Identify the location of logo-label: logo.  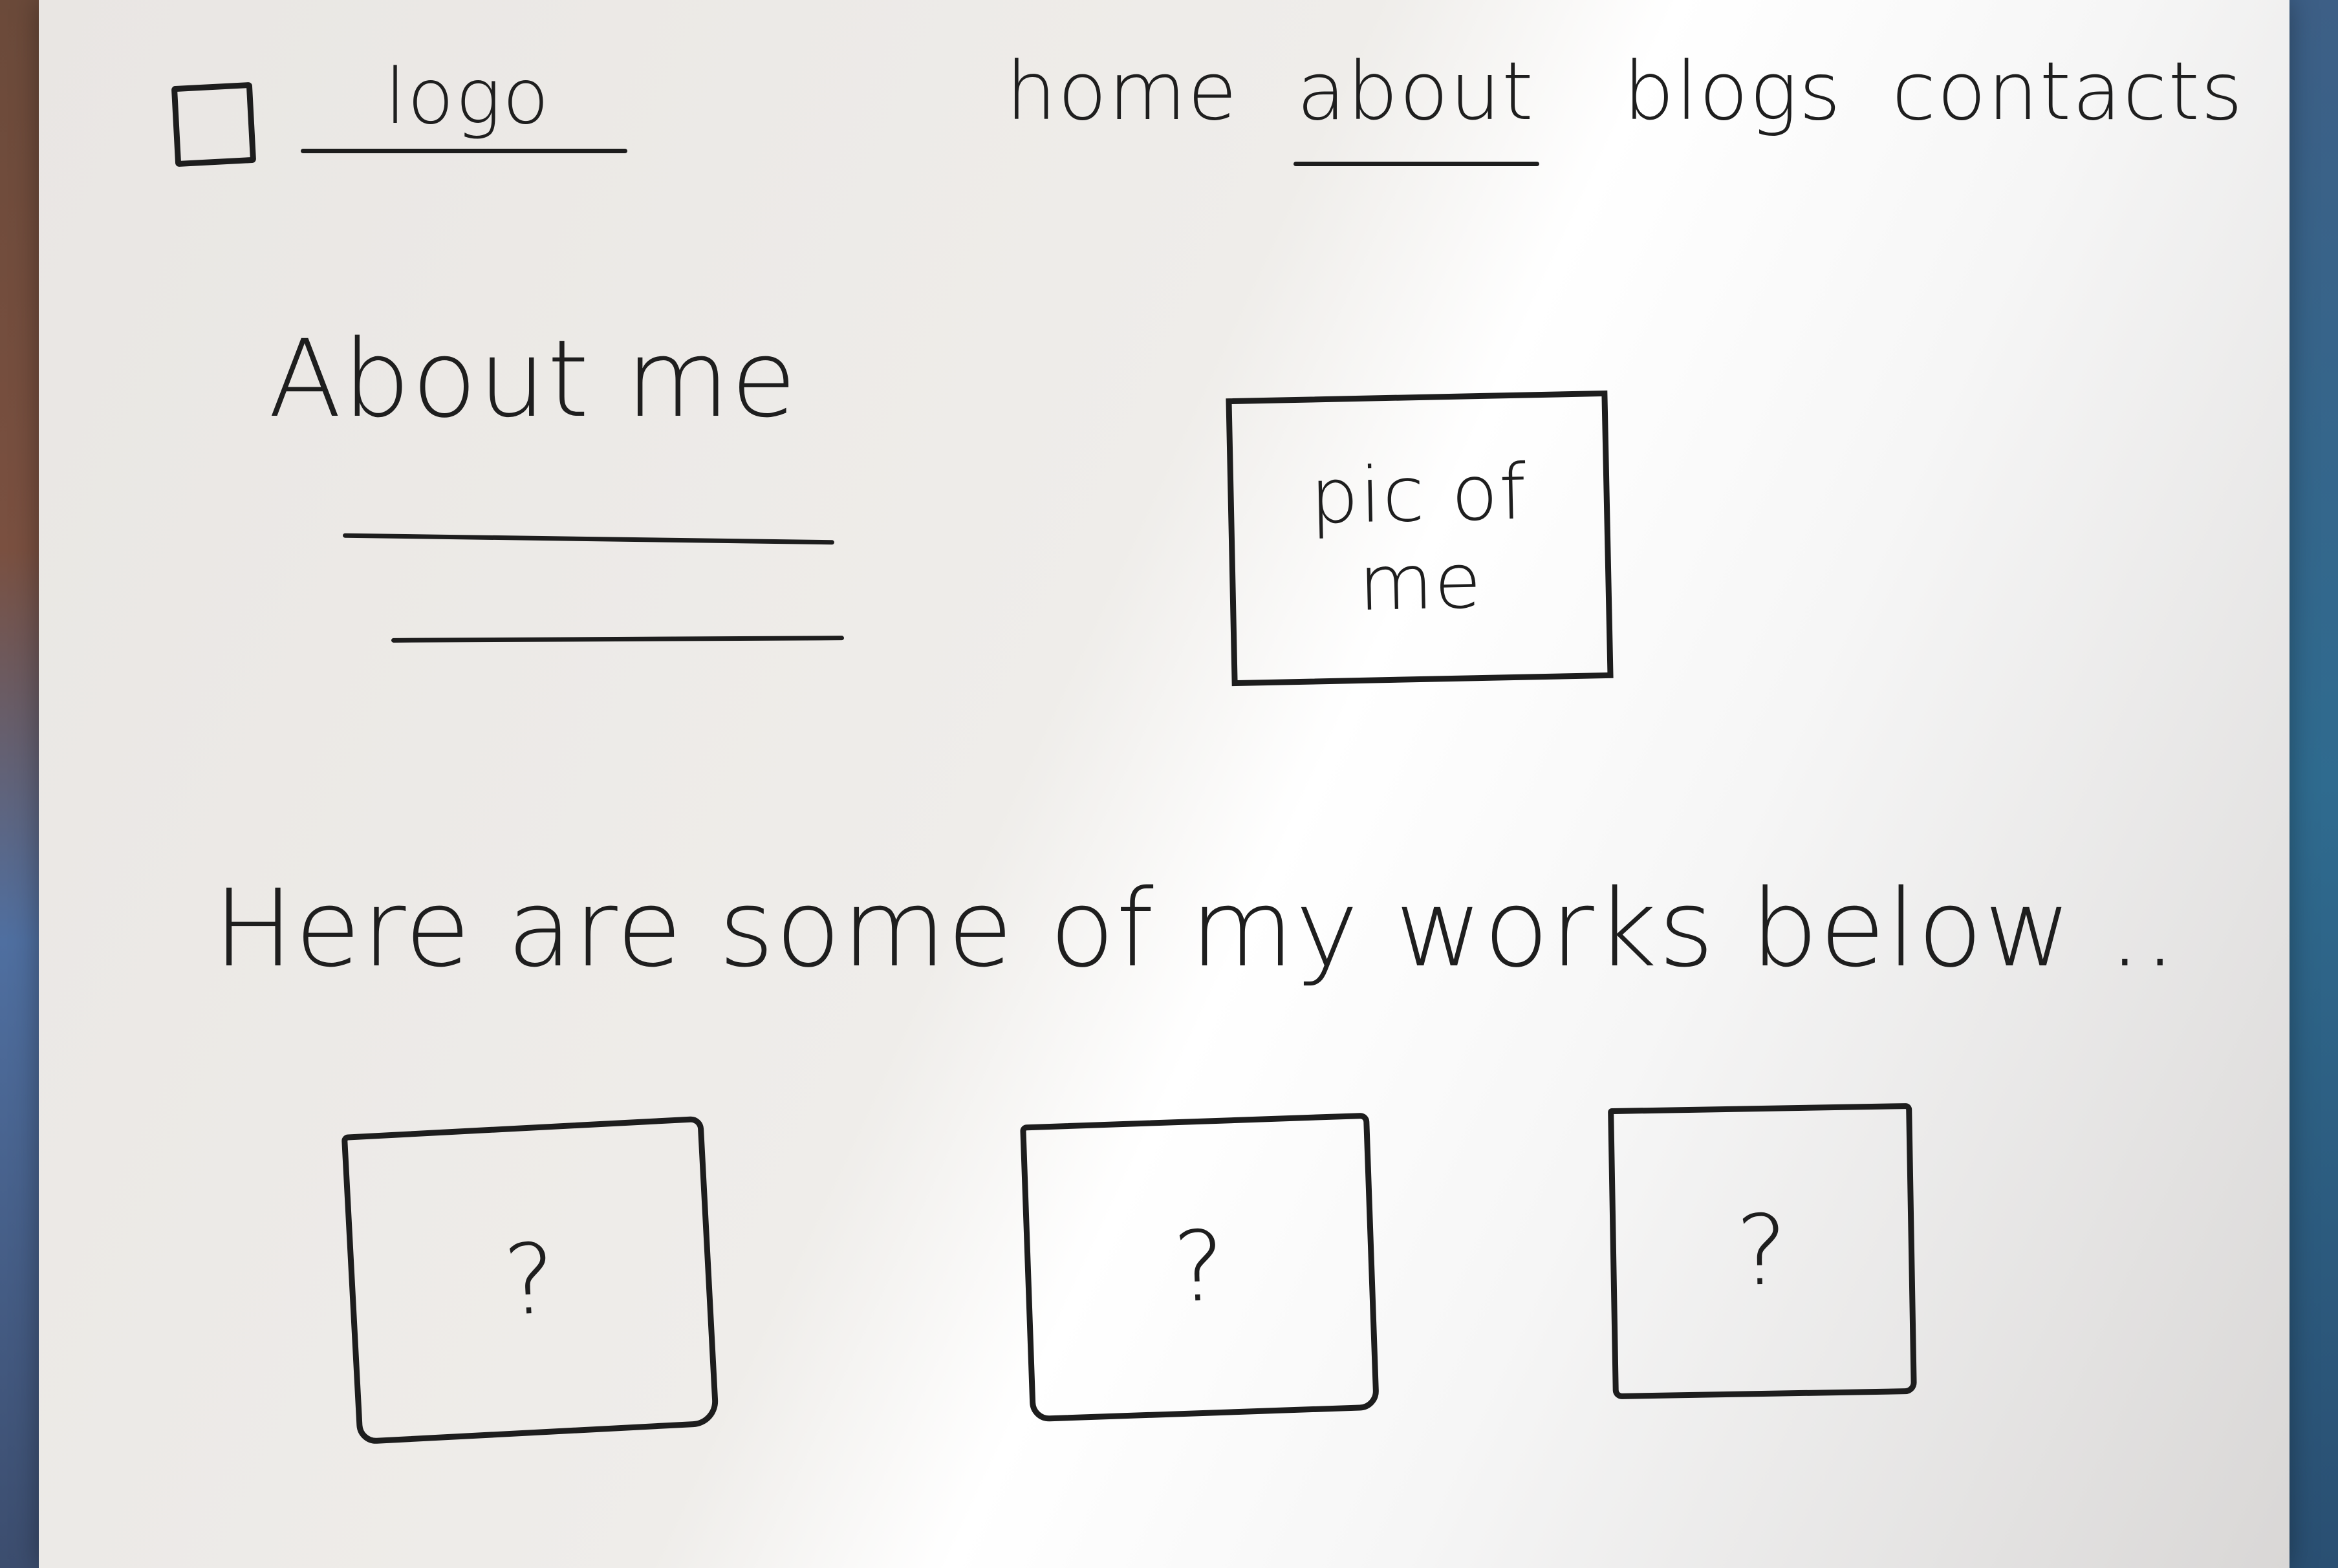
(467, 96).